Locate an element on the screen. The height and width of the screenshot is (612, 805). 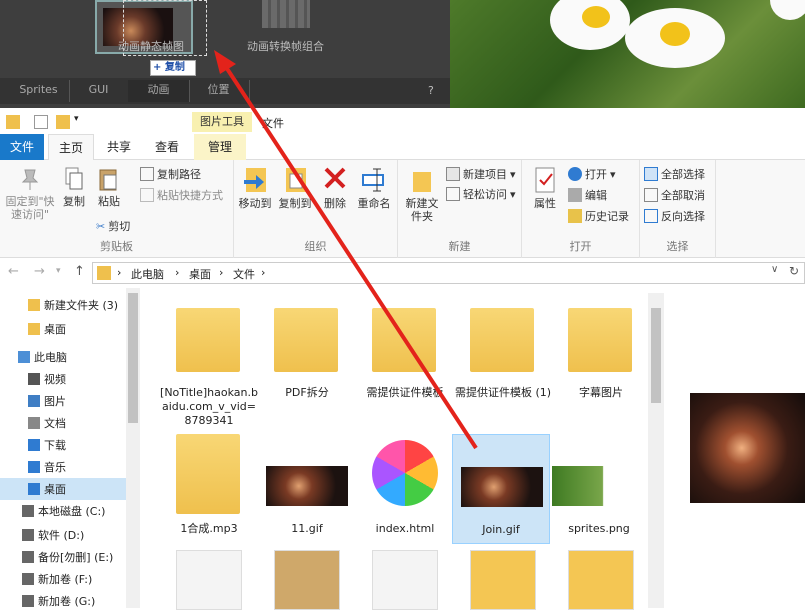
invert-selection-button: 反向选择 is located at coordinates (674, 216).